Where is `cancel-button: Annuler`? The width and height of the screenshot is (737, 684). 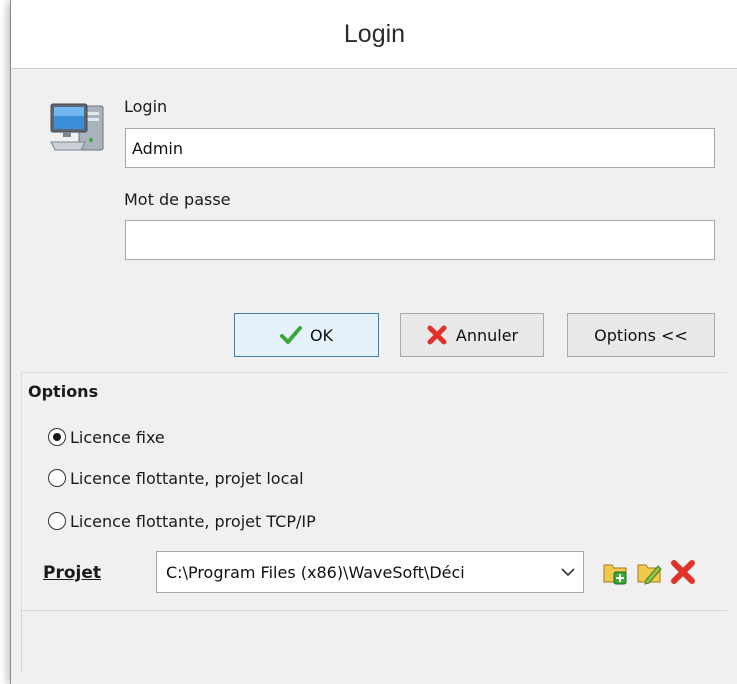
cancel-button: Annuler is located at coordinates (472, 335).